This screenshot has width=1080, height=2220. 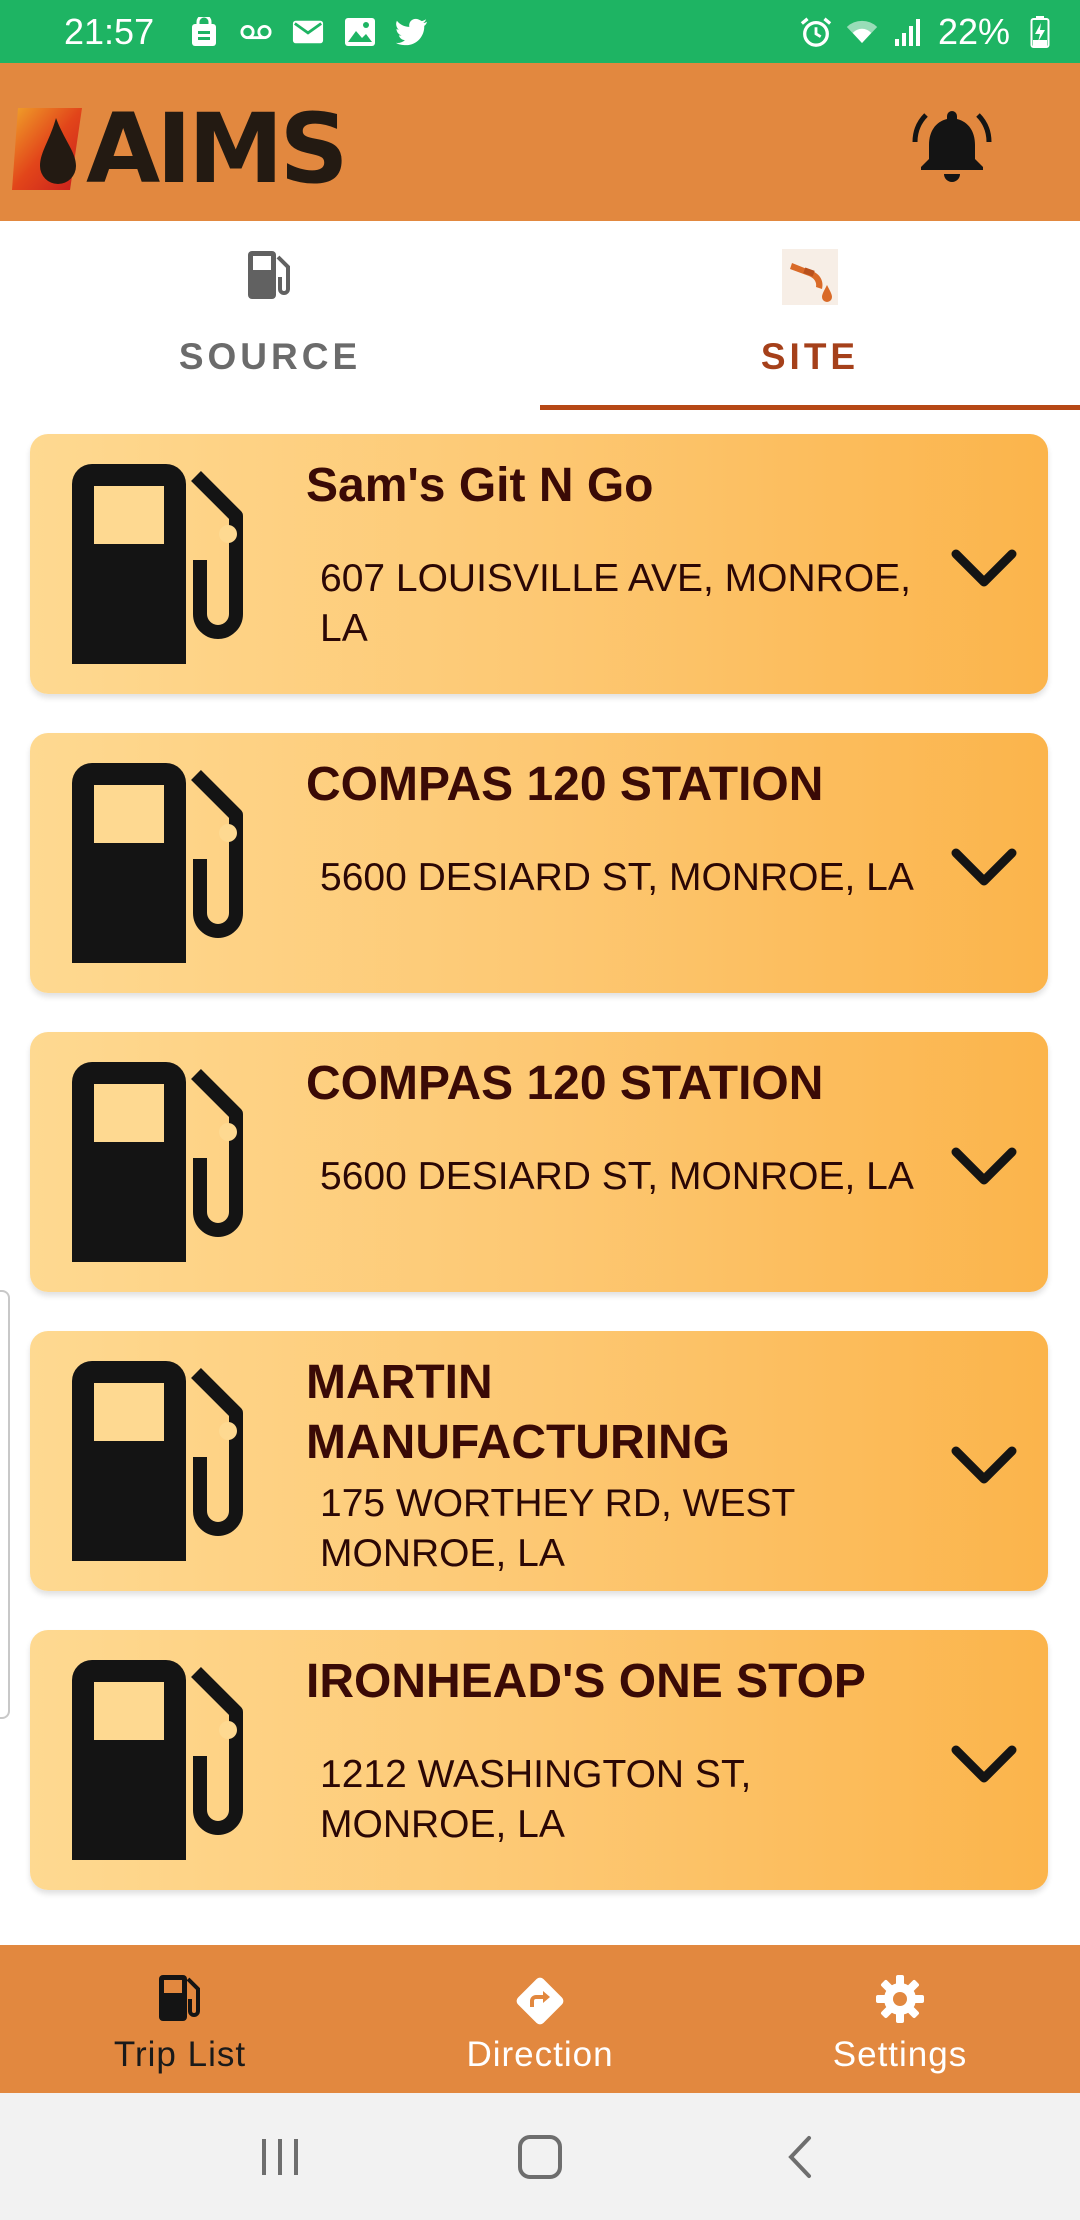 I want to click on mail-icon, so click(x=308, y=32).